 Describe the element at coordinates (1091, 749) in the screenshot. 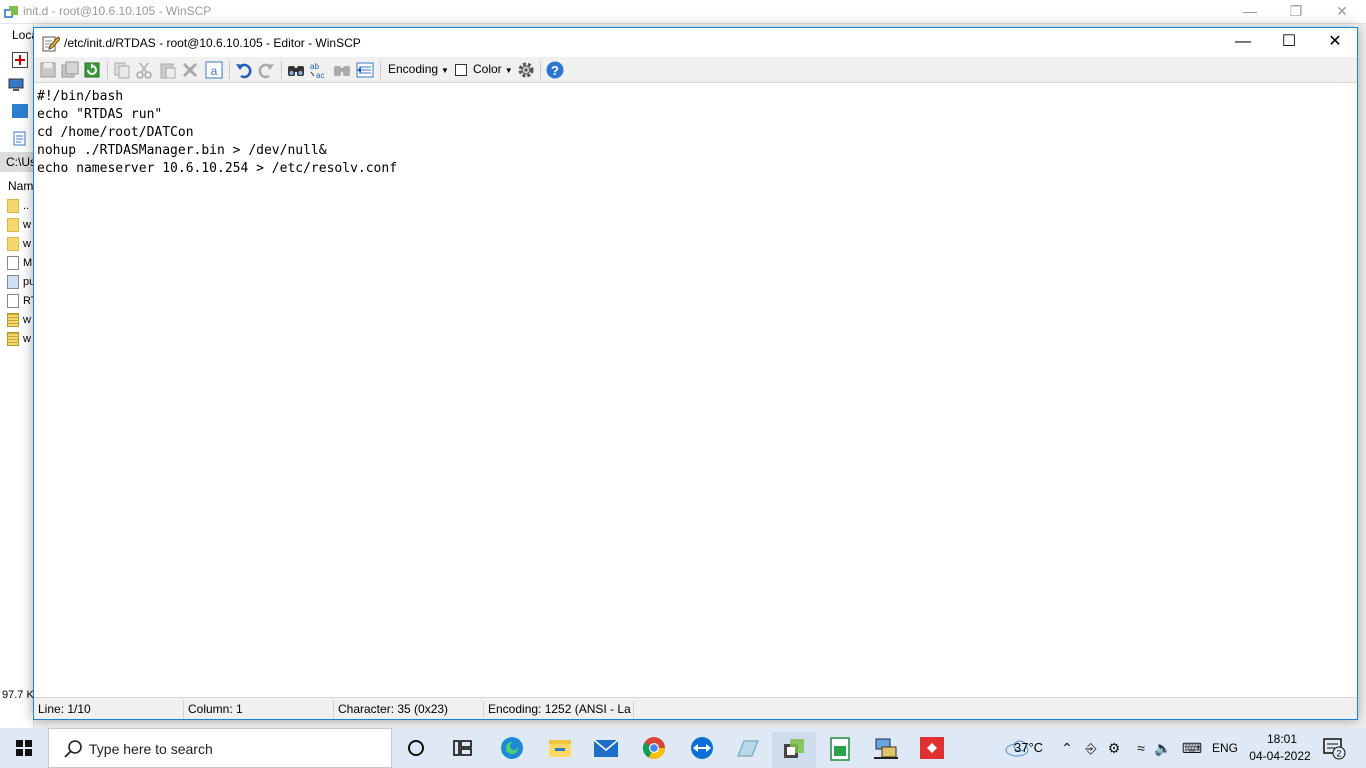

I see `network-drive-icon: ⎆` at that location.